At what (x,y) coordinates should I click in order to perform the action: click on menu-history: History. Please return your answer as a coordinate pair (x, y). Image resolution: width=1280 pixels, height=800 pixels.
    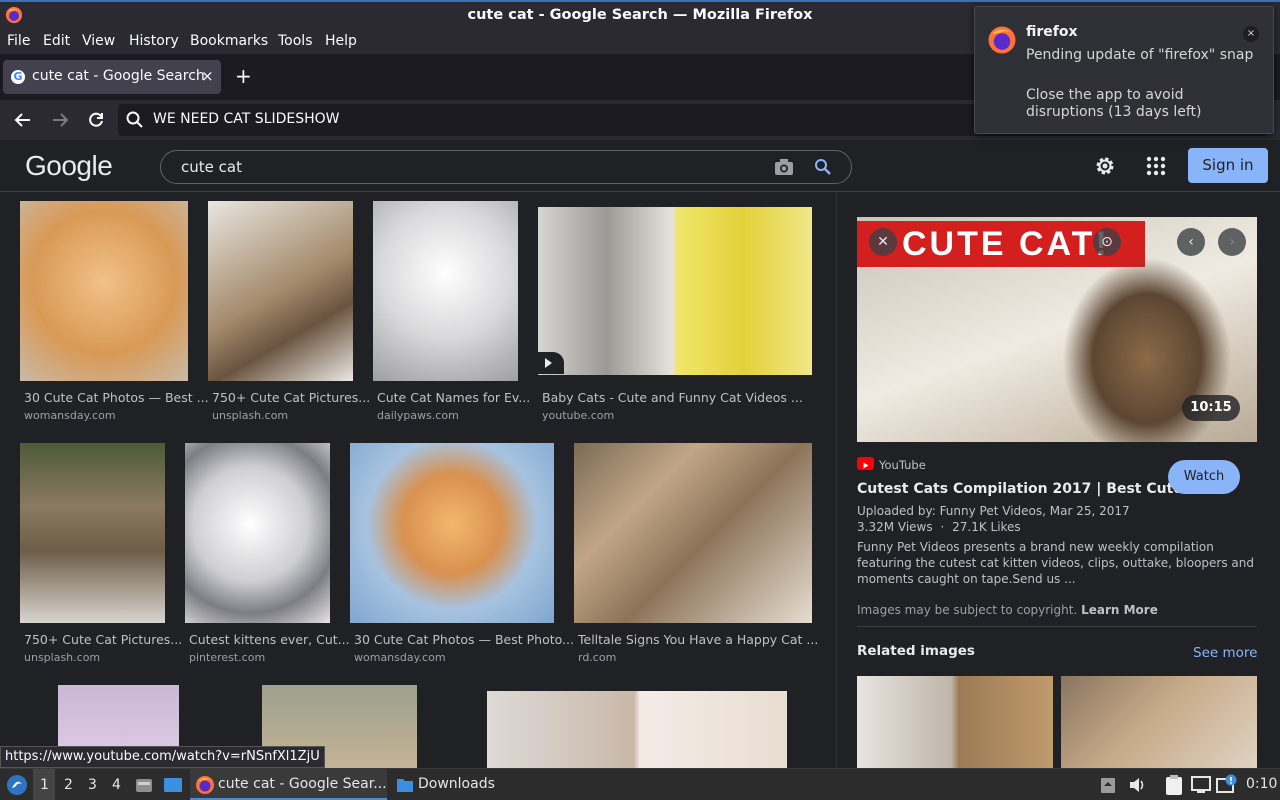
    Looking at the image, I should click on (154, 41).